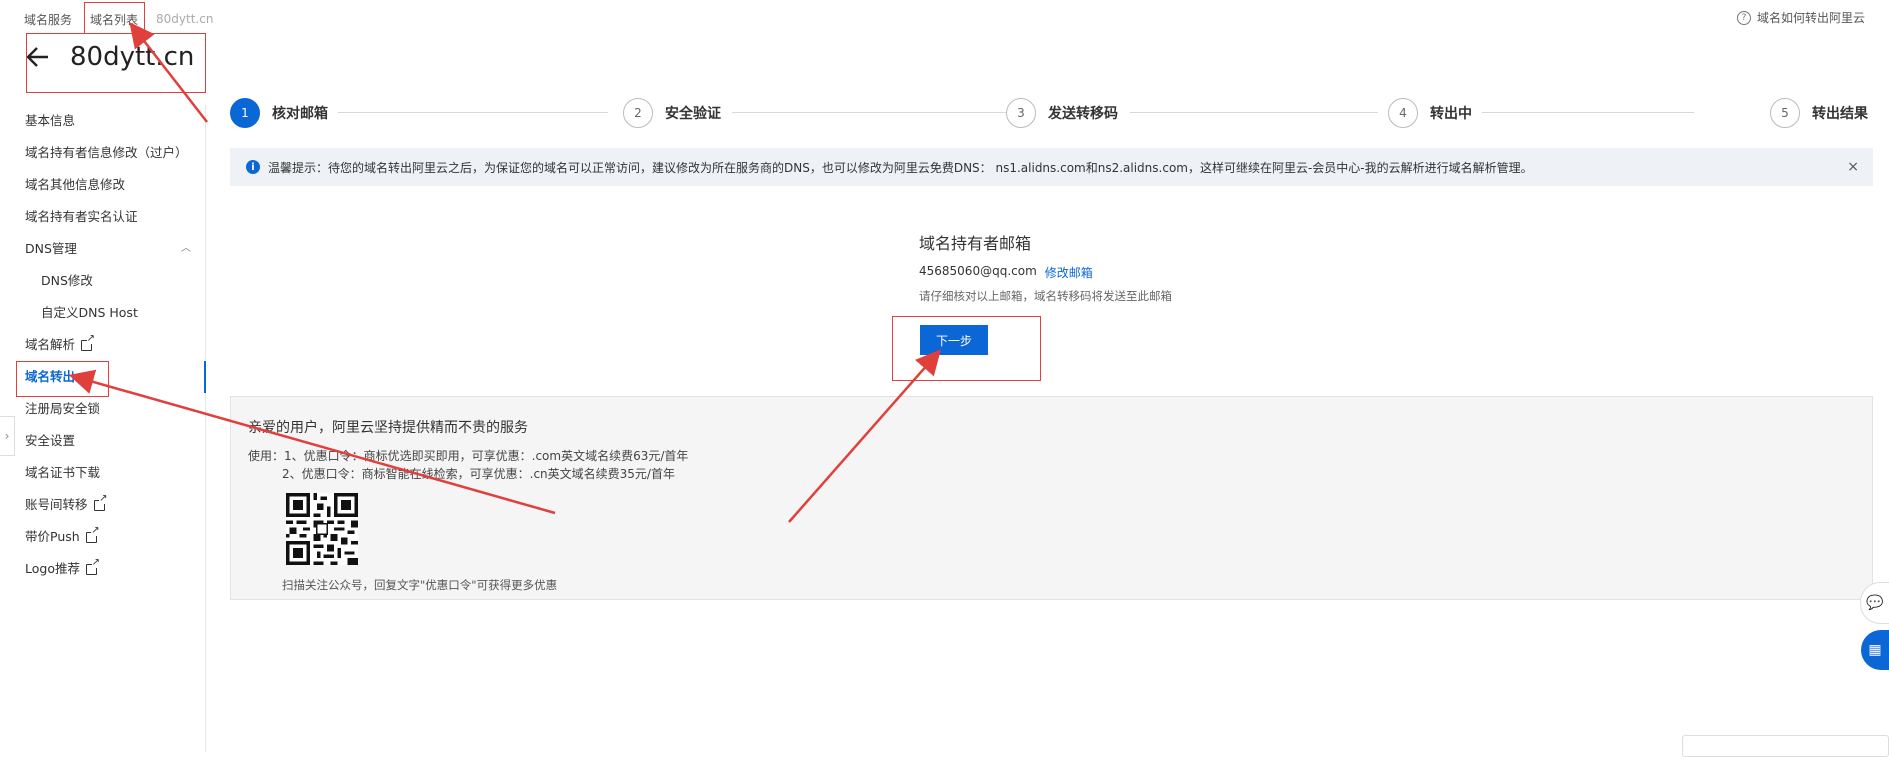 This screenshot has height=757, width=1889. What do you see at coordinates (102, 249) in the screenshot?
I see `sidebar-item-dns-management: DNS管理 ︿` at bounding box center [102, 249].